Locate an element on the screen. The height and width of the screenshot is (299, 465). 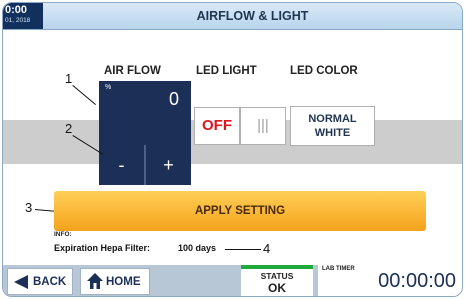
lab-timer: LAB TIMER 00:00:00 is located at coordinates (390, 280).